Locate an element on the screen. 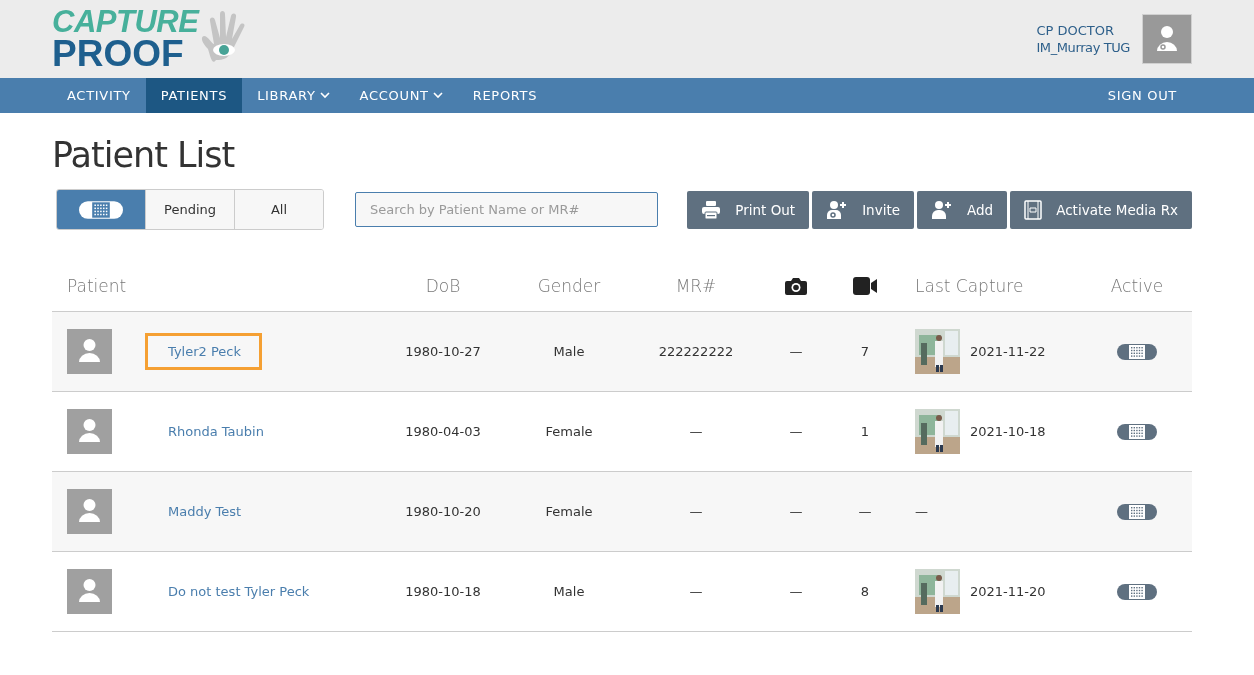  printer-icon is located at coordinates (711, 209).